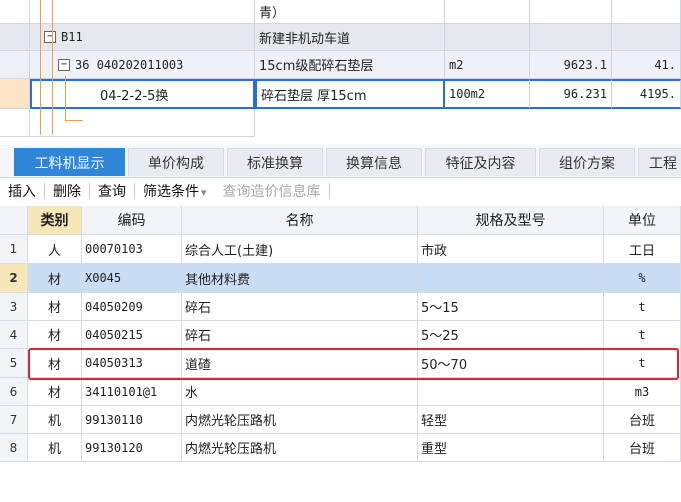 This screenshot has width=681, height=502. What do you see at coordinates (132, 249) in the screenshot?
I see `code-cell: 00070103` at bounding box center [132, 249].